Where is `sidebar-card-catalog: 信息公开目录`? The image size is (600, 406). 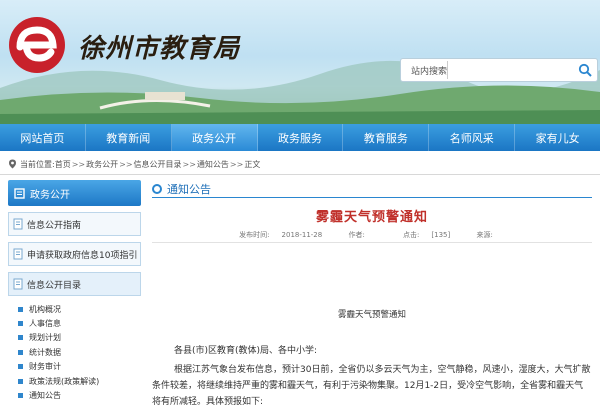 sidebar-card-catalog: 信息公开目录 is located at coordinates (74, 284).